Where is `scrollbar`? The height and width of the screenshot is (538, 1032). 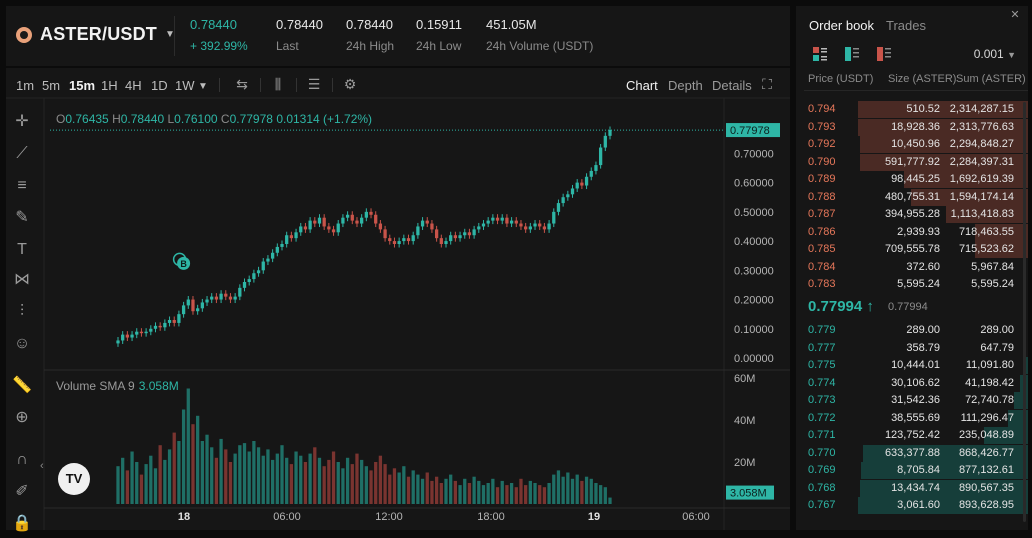 scrollbar is located at coordinates (1024, 312).